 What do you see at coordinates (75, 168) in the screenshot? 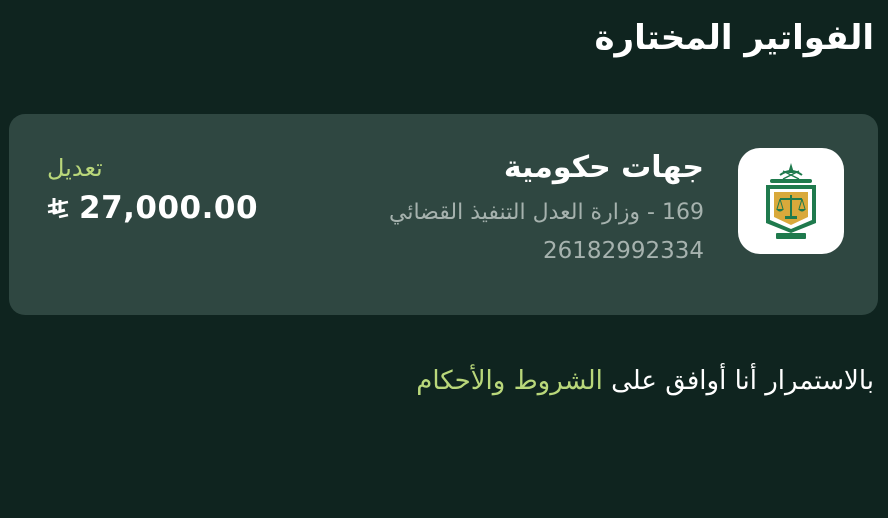
I see `edit-link: تعديل` at bounding box center [75, 168].